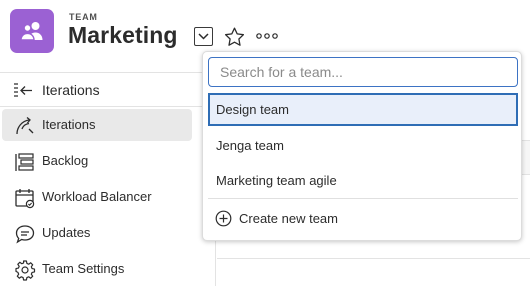 The width and height of the screenshot is (530, 286). I want to click on sidebar-item-workload-balancer: Workload Balancer, so click(97, 197).